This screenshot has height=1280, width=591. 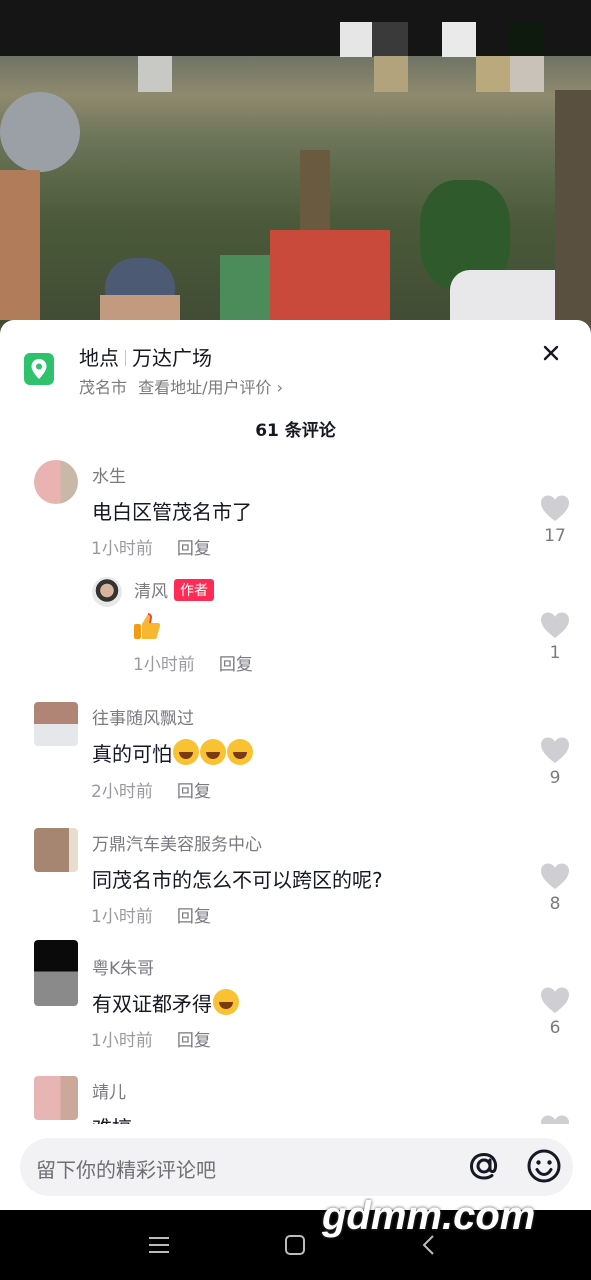 I want to click on like-button: 6, so click(x=555, y=1012).